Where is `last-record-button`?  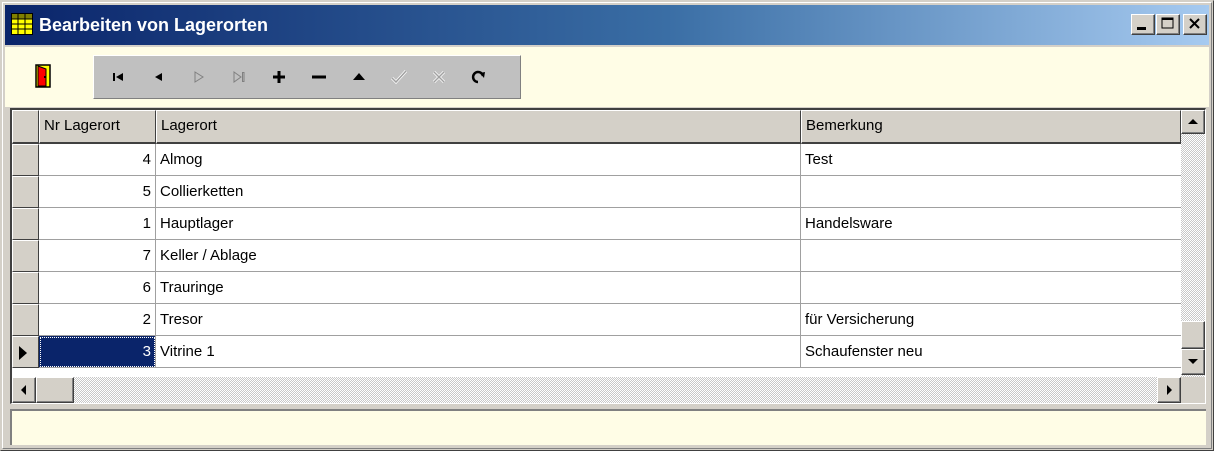
last-record-button is located at coordinates (239, 77).